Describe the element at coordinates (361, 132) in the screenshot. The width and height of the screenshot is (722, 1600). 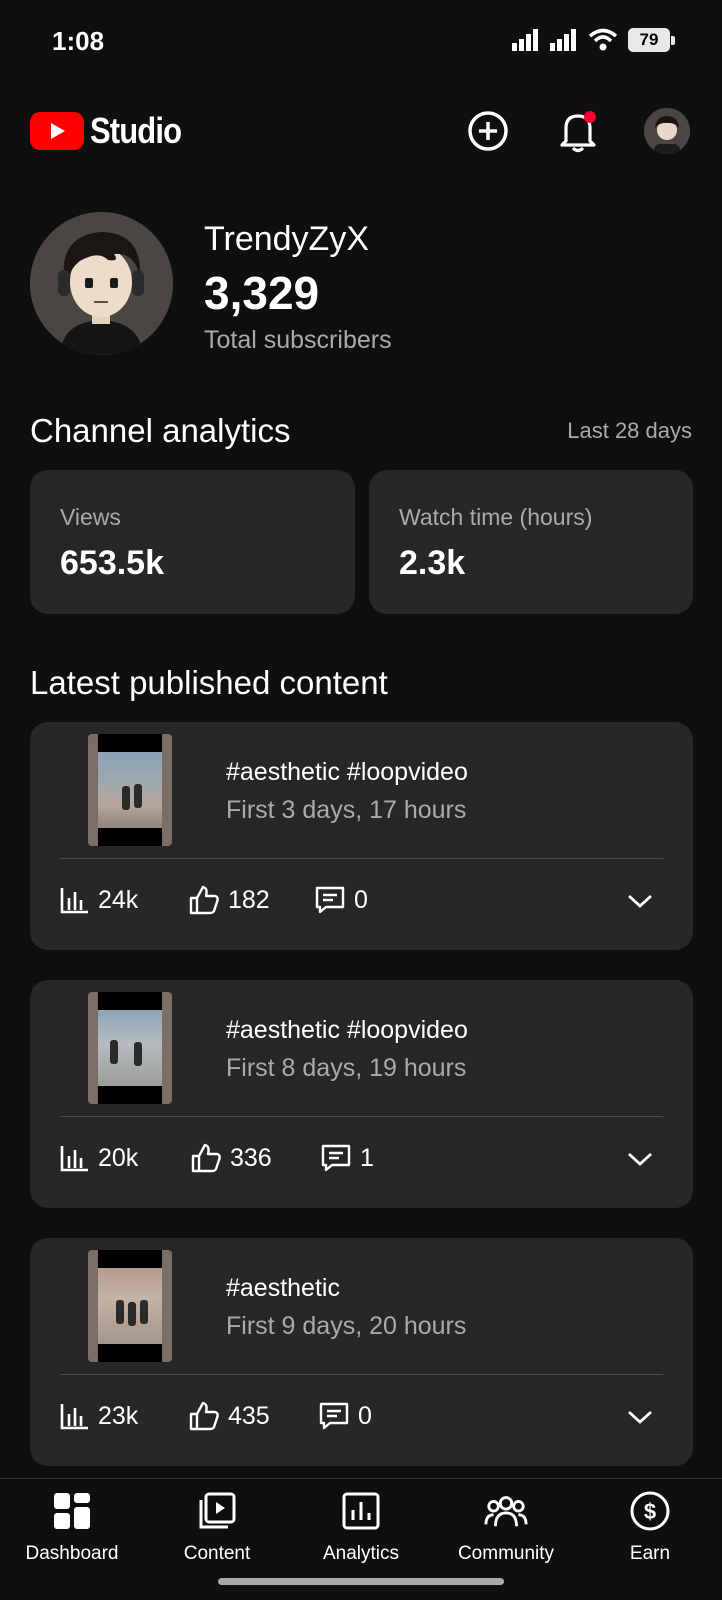
I see `app-header: Studio` at that location.